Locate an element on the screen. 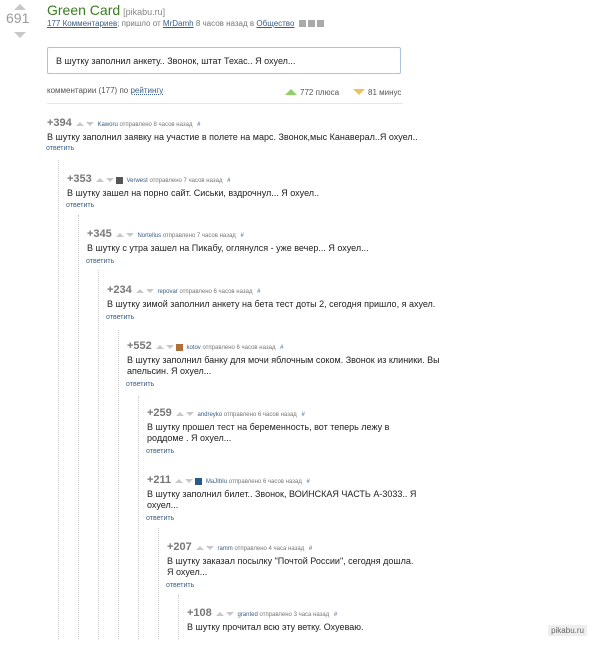 The image size is (592, 647). comment-author-link: granted is located at coordinates (247, 615).